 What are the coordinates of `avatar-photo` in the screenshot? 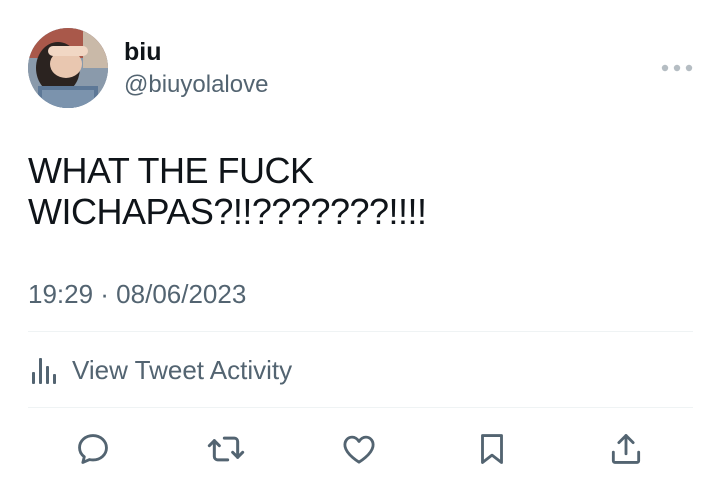 It's located at (68, 68).